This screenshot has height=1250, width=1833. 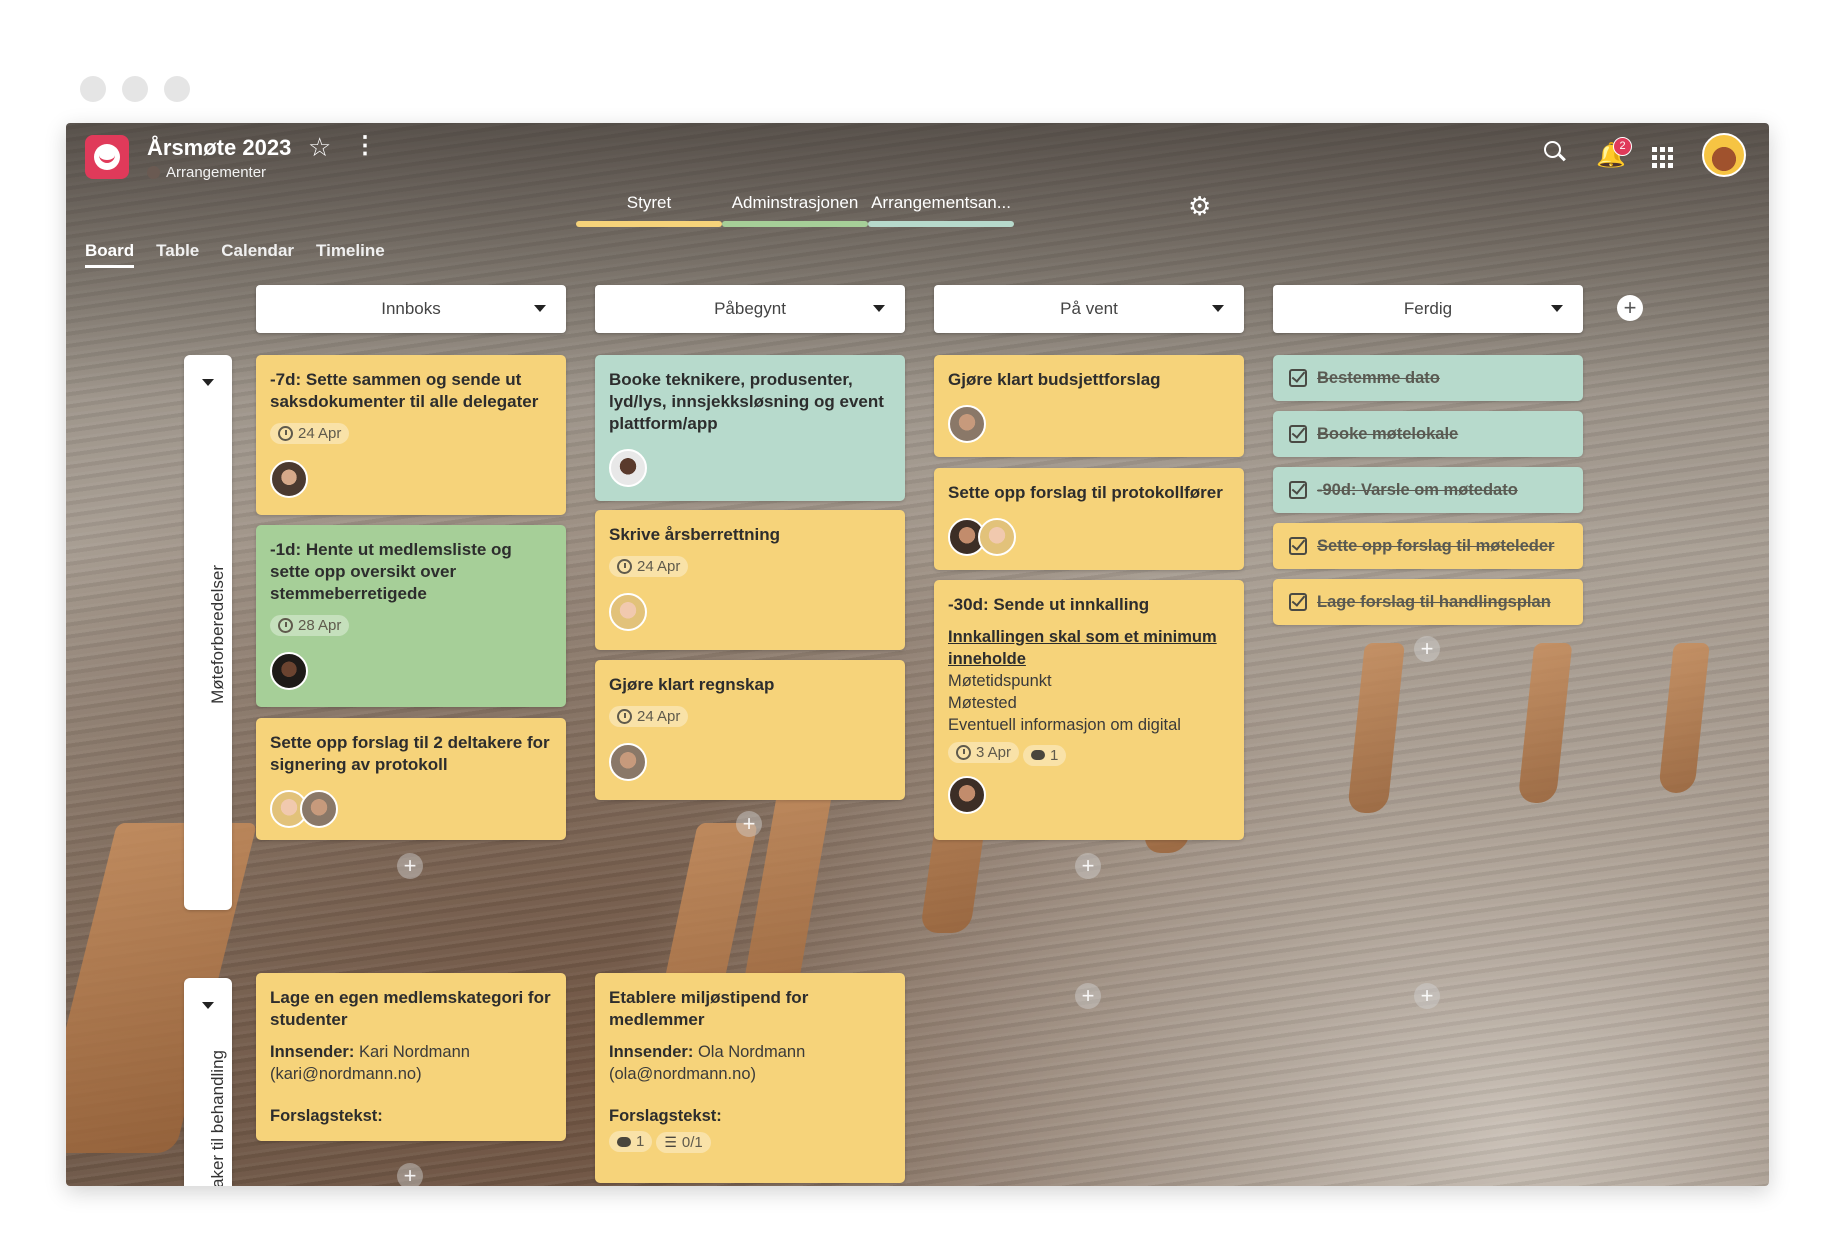 What do you see at coordinates (1630, 308) in the screenshot?
I see `add-column-button: +` at bounding box center [1630, 308].